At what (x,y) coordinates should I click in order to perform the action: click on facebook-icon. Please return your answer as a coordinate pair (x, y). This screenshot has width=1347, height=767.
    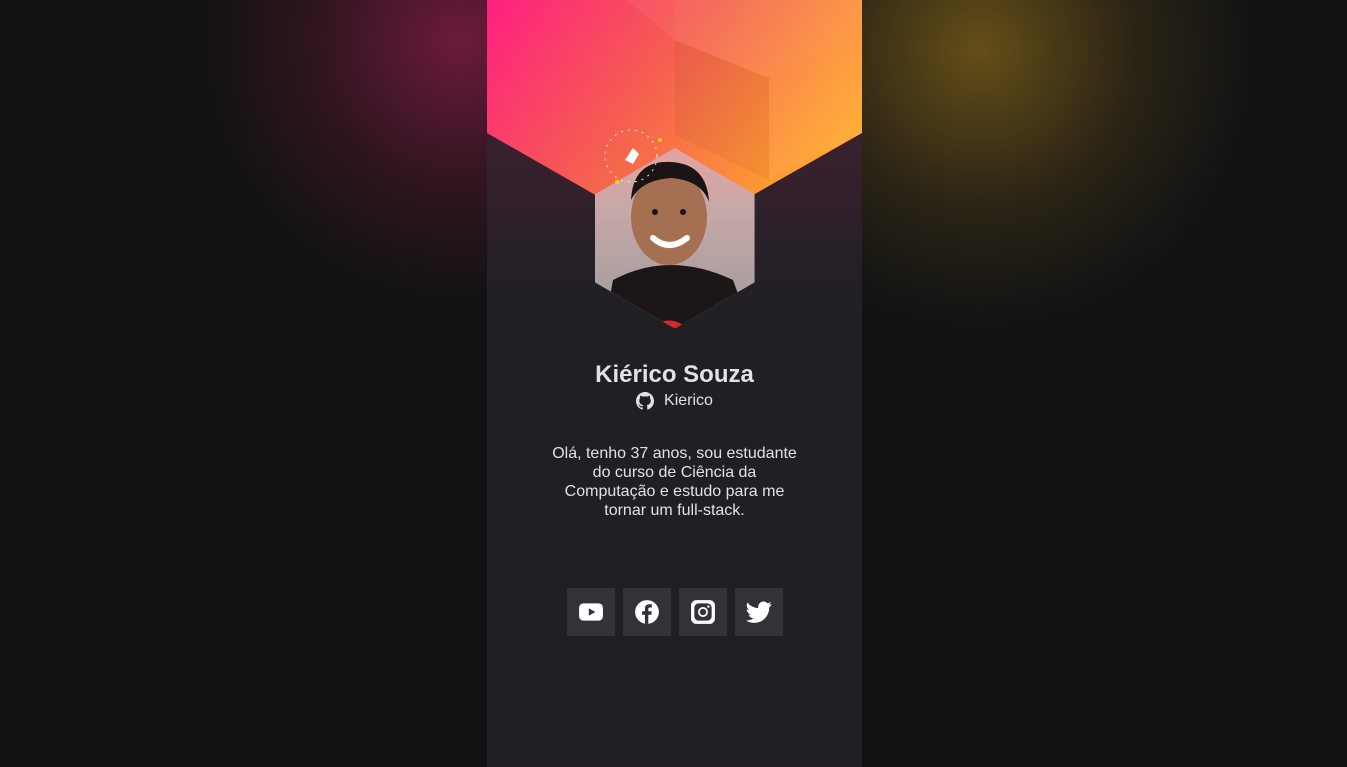
    Looking at the image, I should click on (647, 612).